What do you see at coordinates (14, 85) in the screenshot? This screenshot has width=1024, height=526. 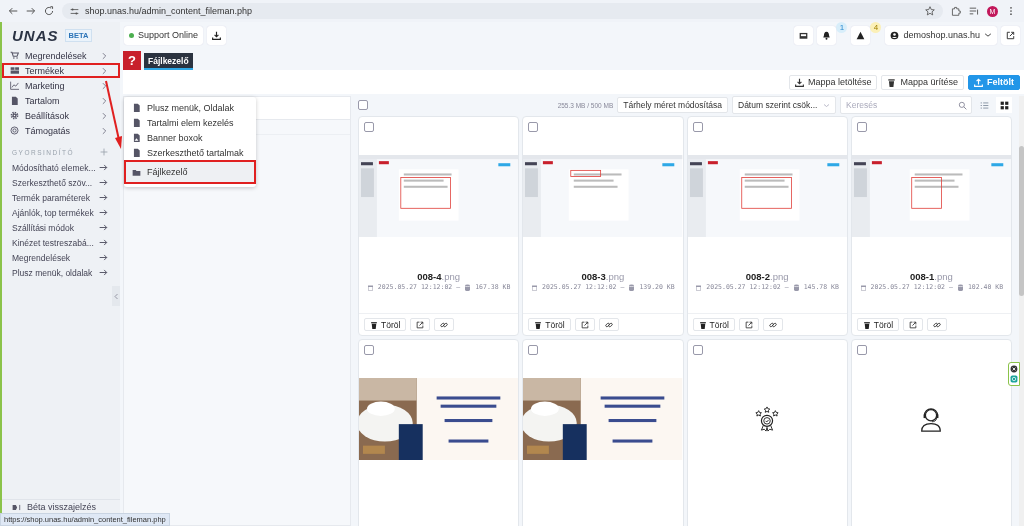 I see `chart-icon` at bounding box center [14, 85].